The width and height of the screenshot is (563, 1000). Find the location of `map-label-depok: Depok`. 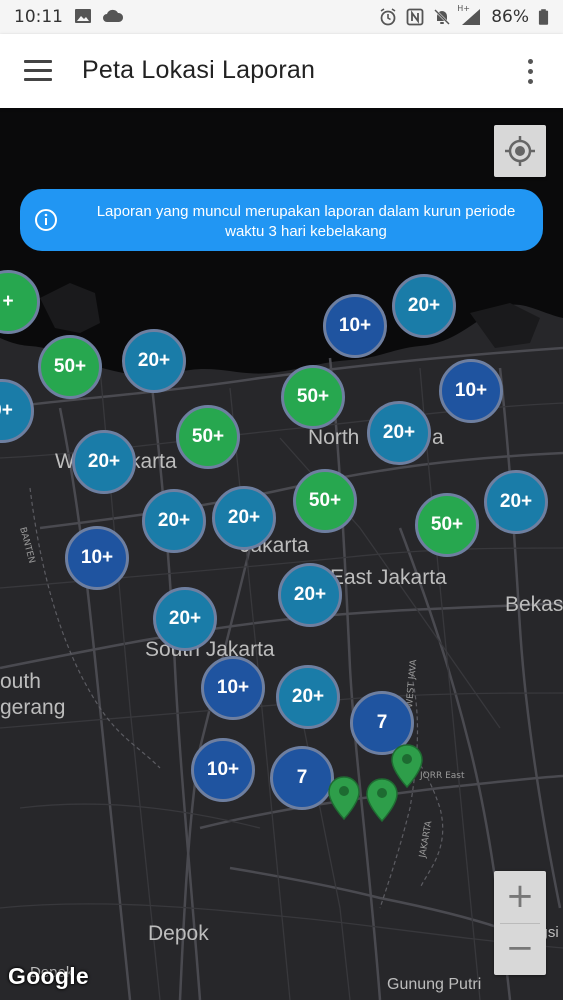

map-label-depok: Depok is located at coordinates (178, 933).